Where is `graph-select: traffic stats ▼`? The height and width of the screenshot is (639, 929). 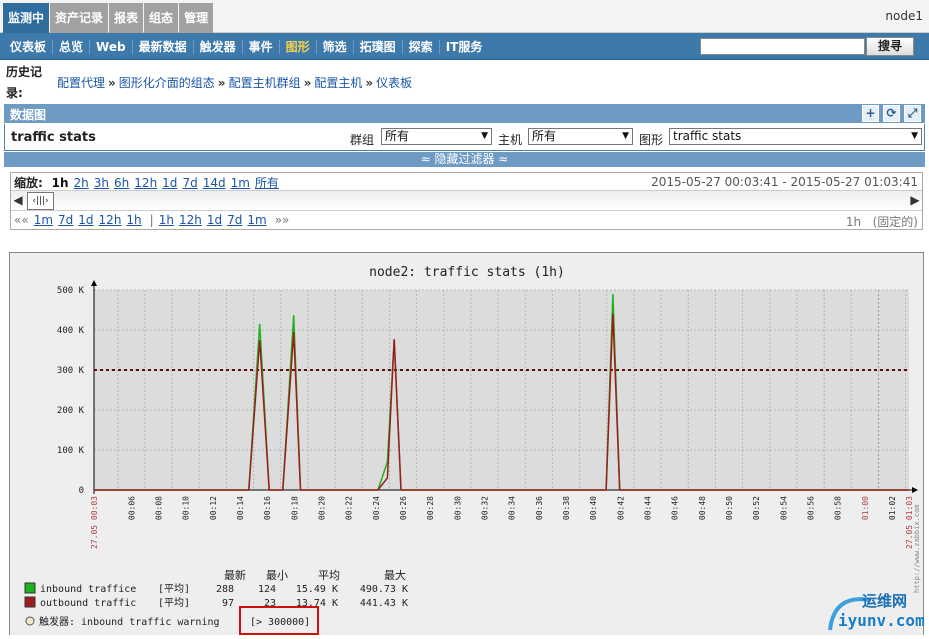 graph-select: traffic stats ▼ is located at coordinates (795, 136).